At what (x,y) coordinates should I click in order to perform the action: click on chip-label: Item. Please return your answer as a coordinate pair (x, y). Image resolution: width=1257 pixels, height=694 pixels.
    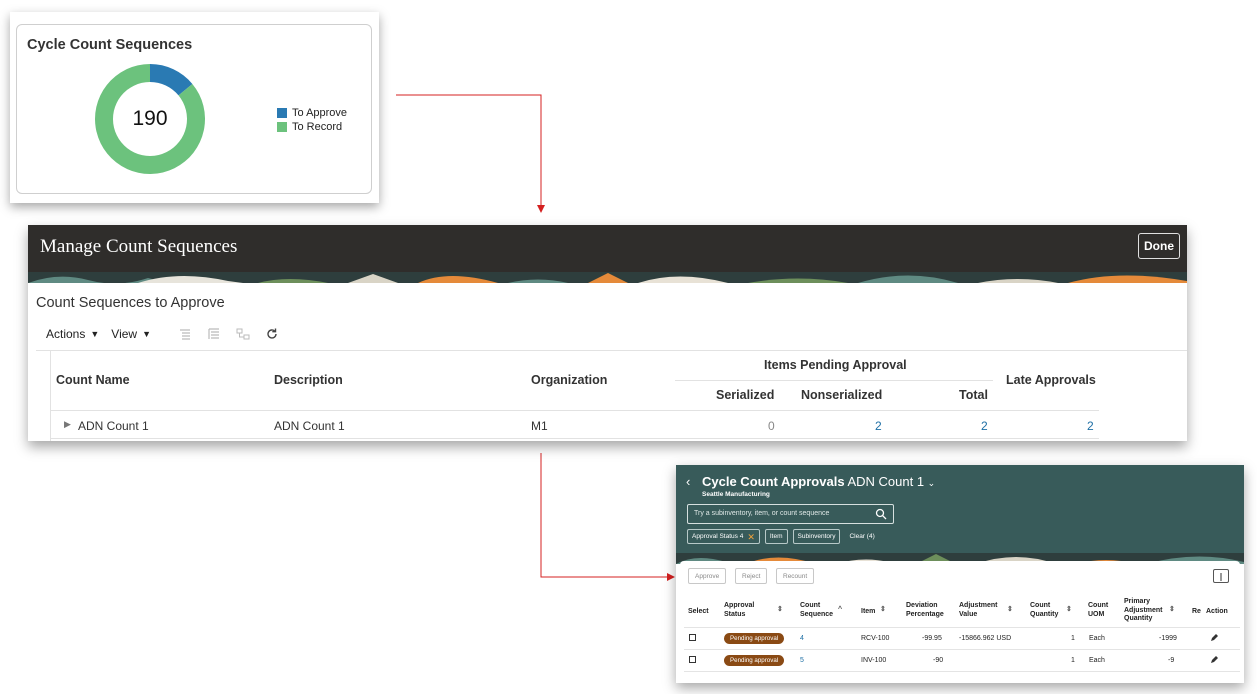
    Looking at the image, I should click on (776, 536).